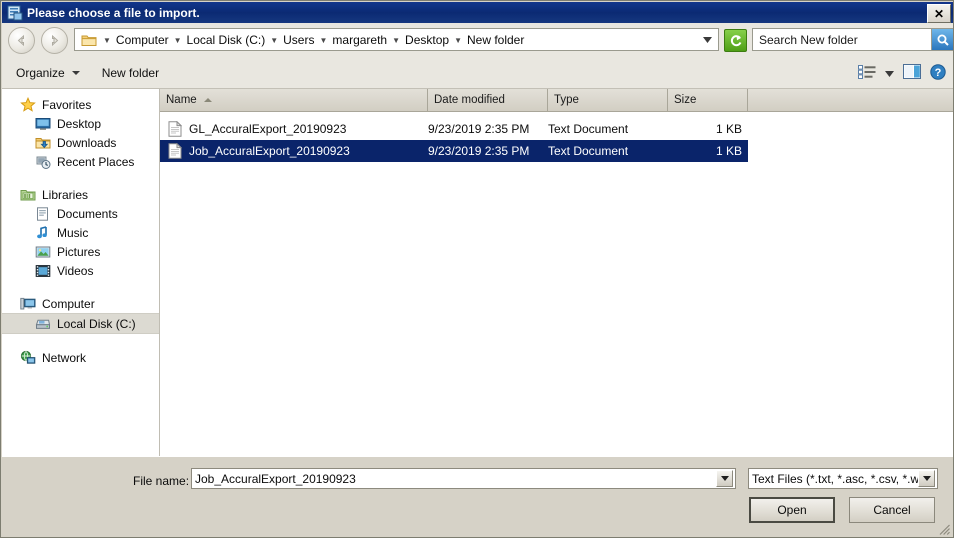 The height and width of the screenshot is (538, 954). I want to click on search-box: Search New folder, so click(852, 39).